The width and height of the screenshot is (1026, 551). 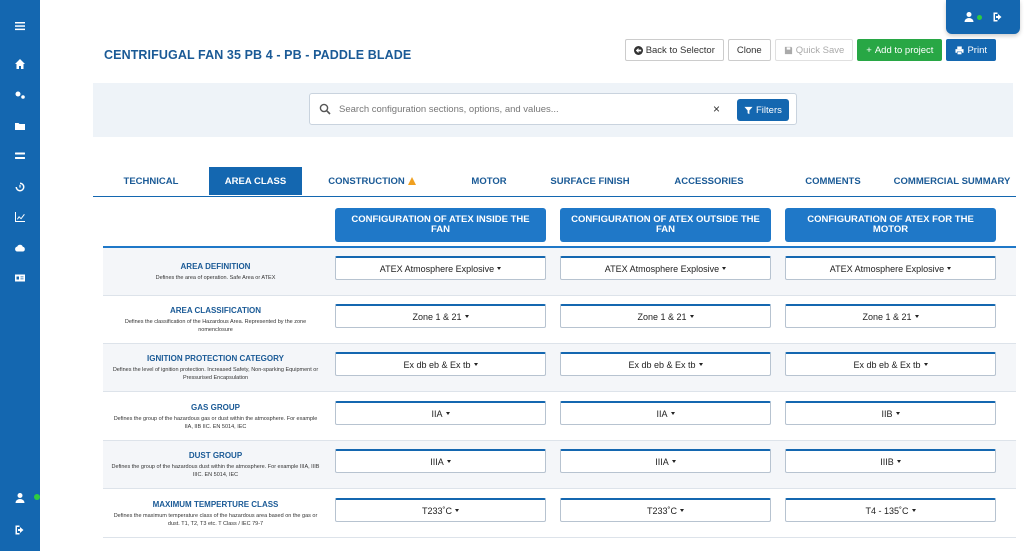 What do you see at coordinates (709, 181) in the screenshot?
I see `tab-accessories: ACCESSORIES` at bounding box center [709, 181].